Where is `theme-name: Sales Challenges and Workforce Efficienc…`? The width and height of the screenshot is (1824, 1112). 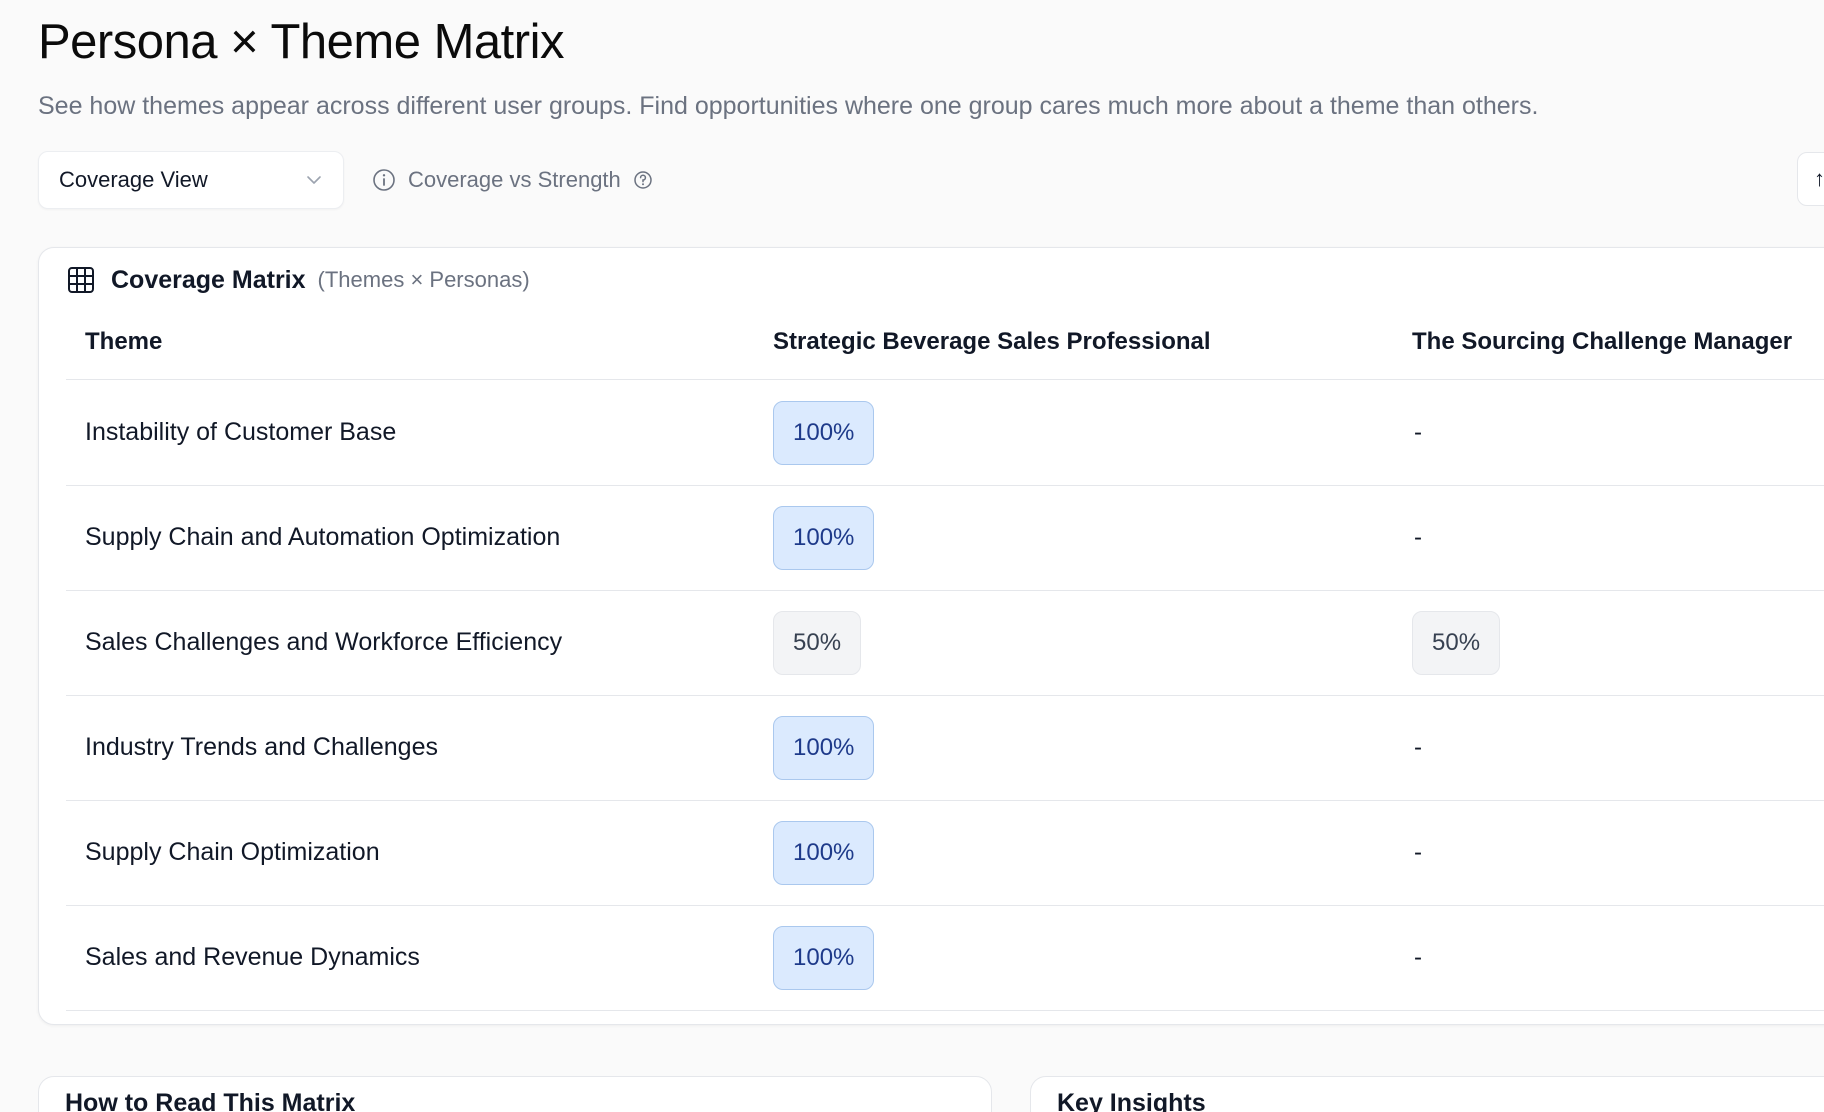 theme-name: Sales Challenges and Workforce Efficienc… is located at coordinates (324, 642).